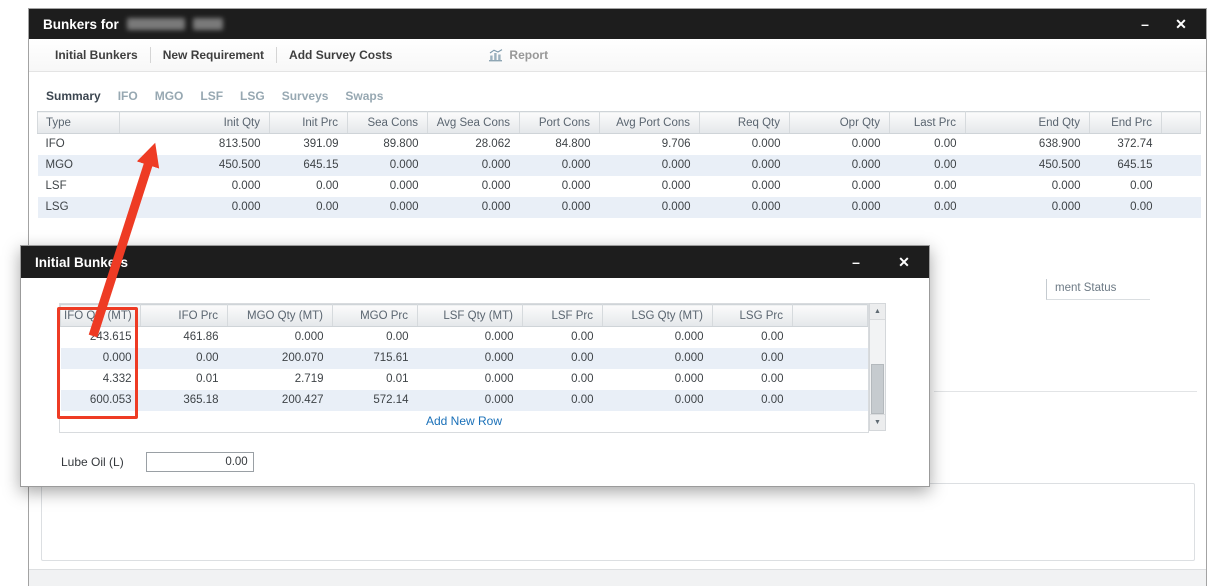 The height and width of the screenshot is (587, 1208). What do you see at coordinates (207, 379) in the screenshot?
I see `table-cell: 0.01` at bounding box center [207, 379].